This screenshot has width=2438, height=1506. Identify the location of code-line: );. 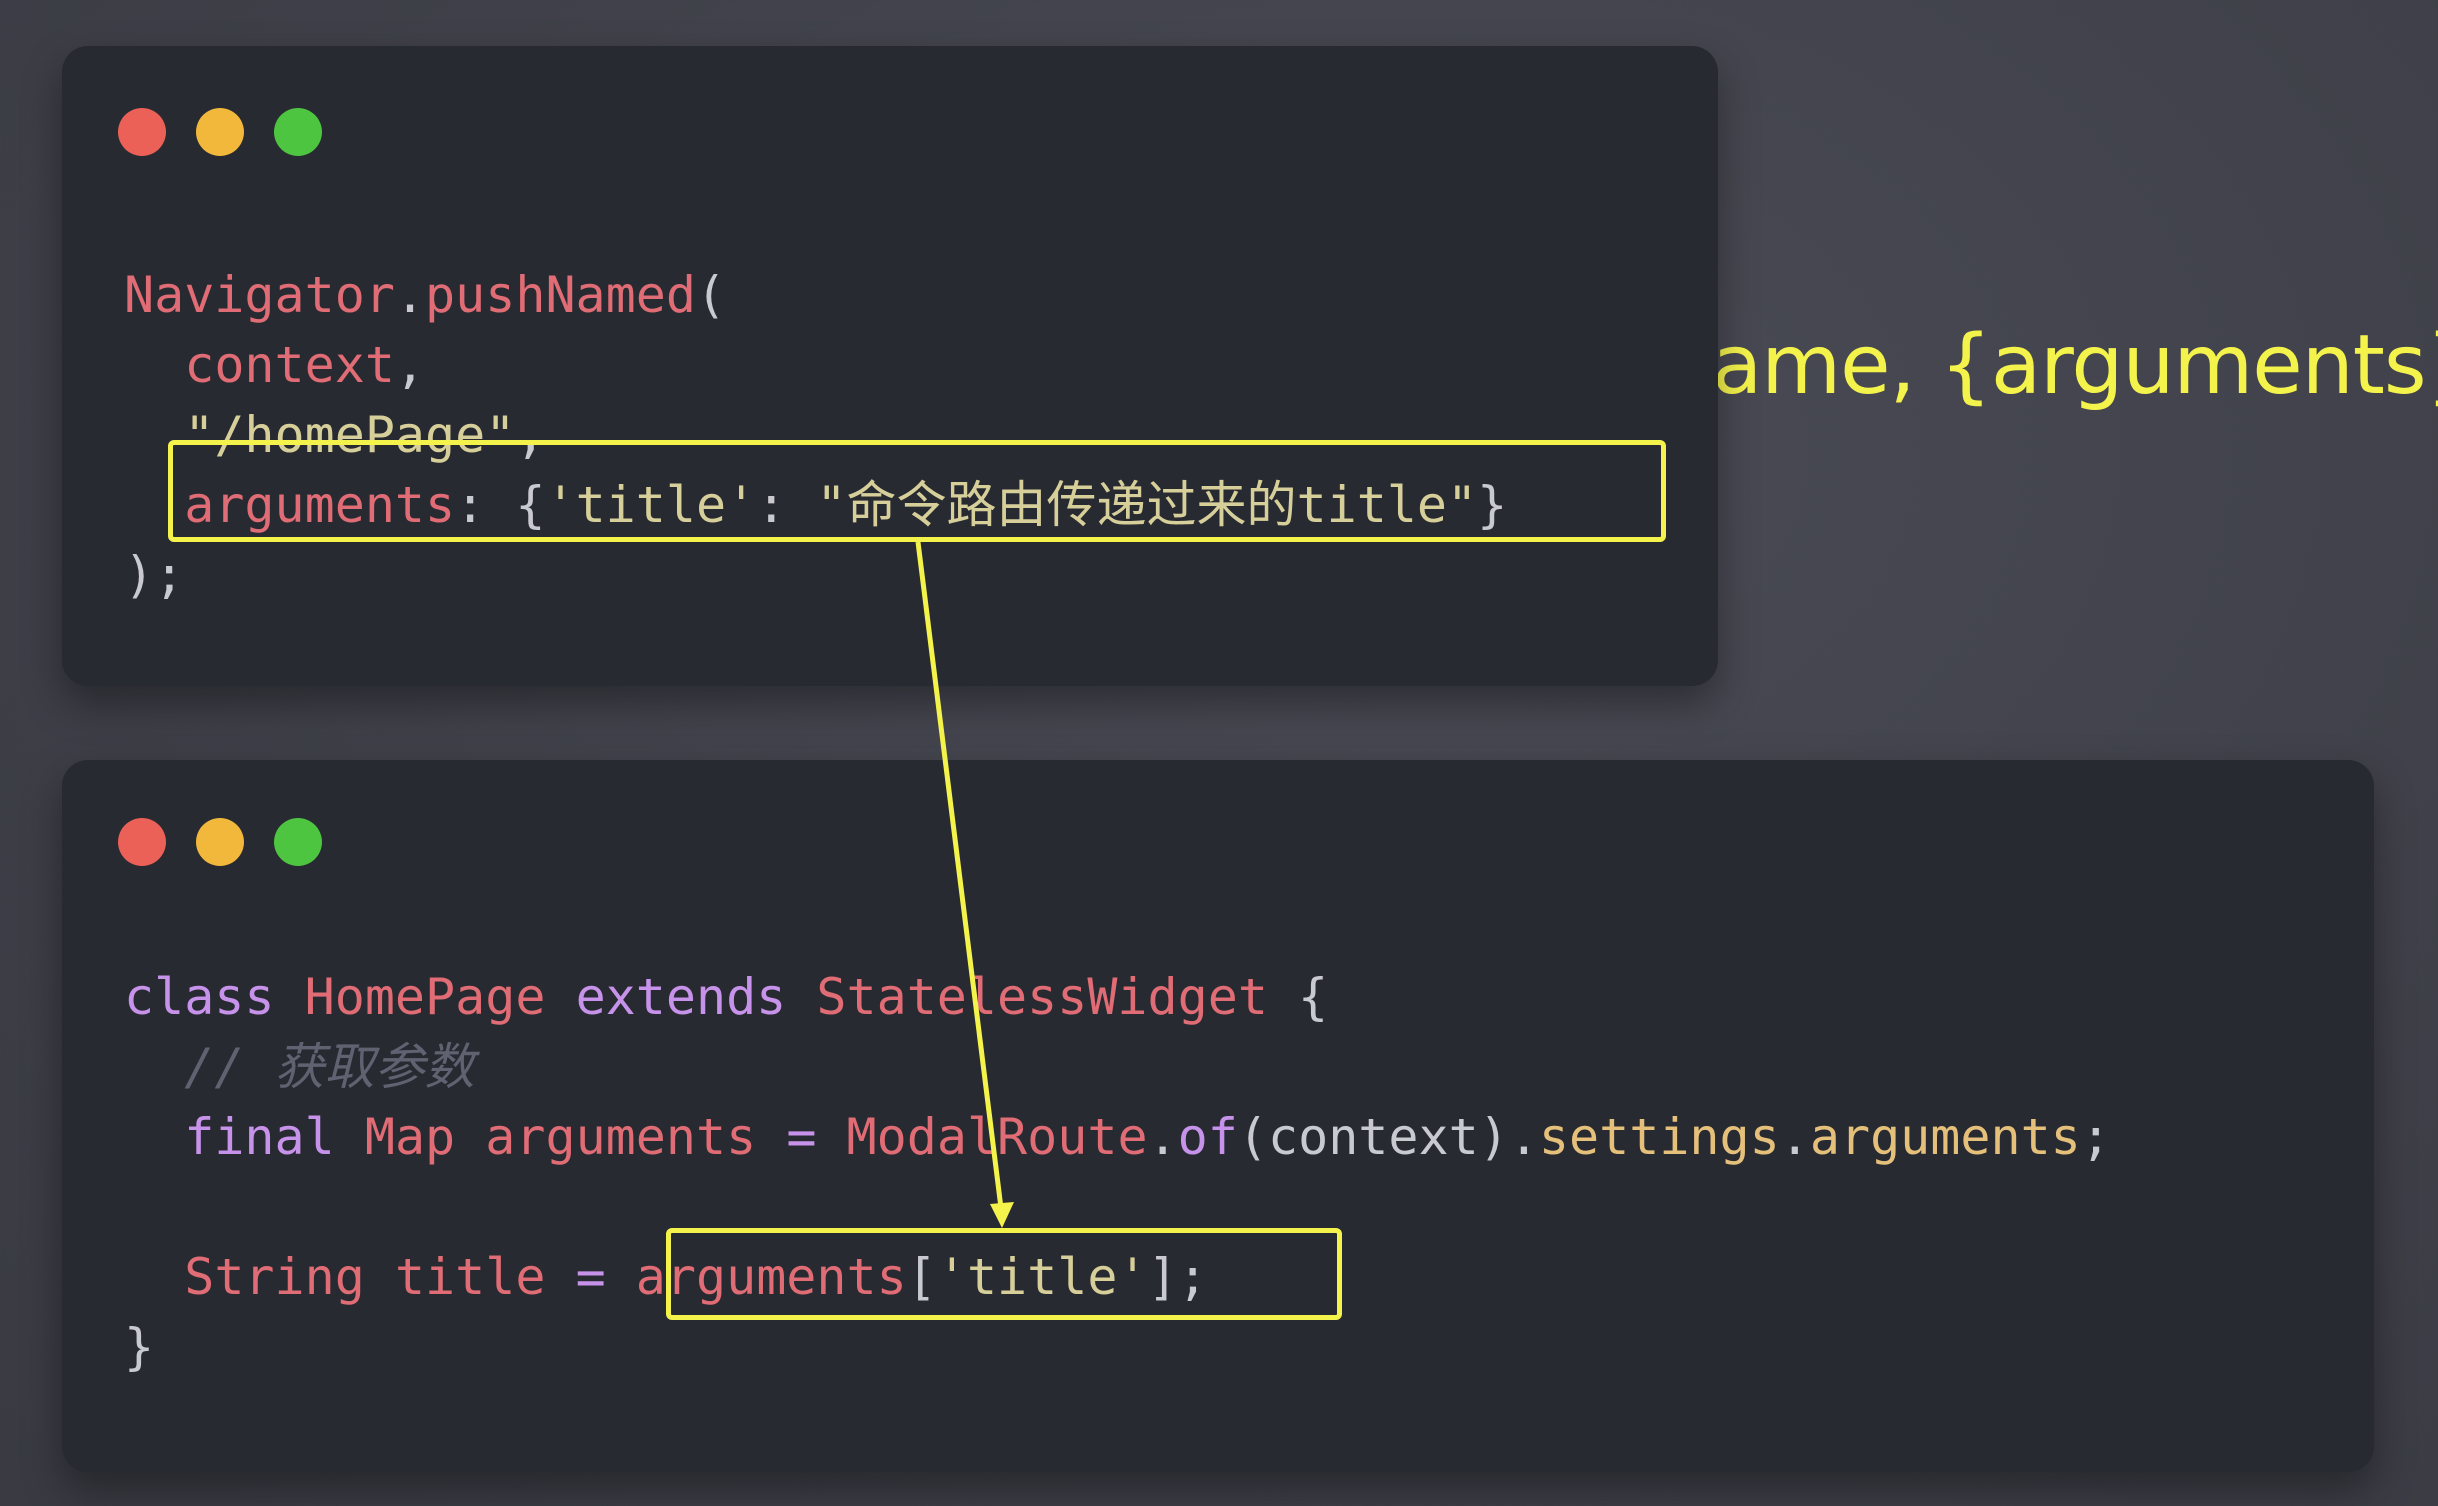
(815, 575).